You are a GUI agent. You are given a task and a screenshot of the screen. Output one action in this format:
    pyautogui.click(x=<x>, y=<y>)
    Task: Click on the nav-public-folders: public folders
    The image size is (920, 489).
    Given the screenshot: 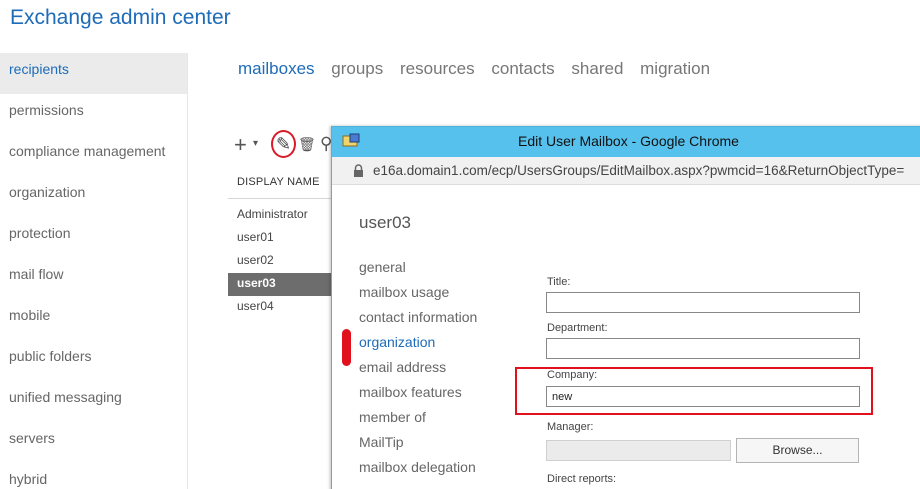 What is the action you would take?
    pyautogui.click(x=93, y=360)
    